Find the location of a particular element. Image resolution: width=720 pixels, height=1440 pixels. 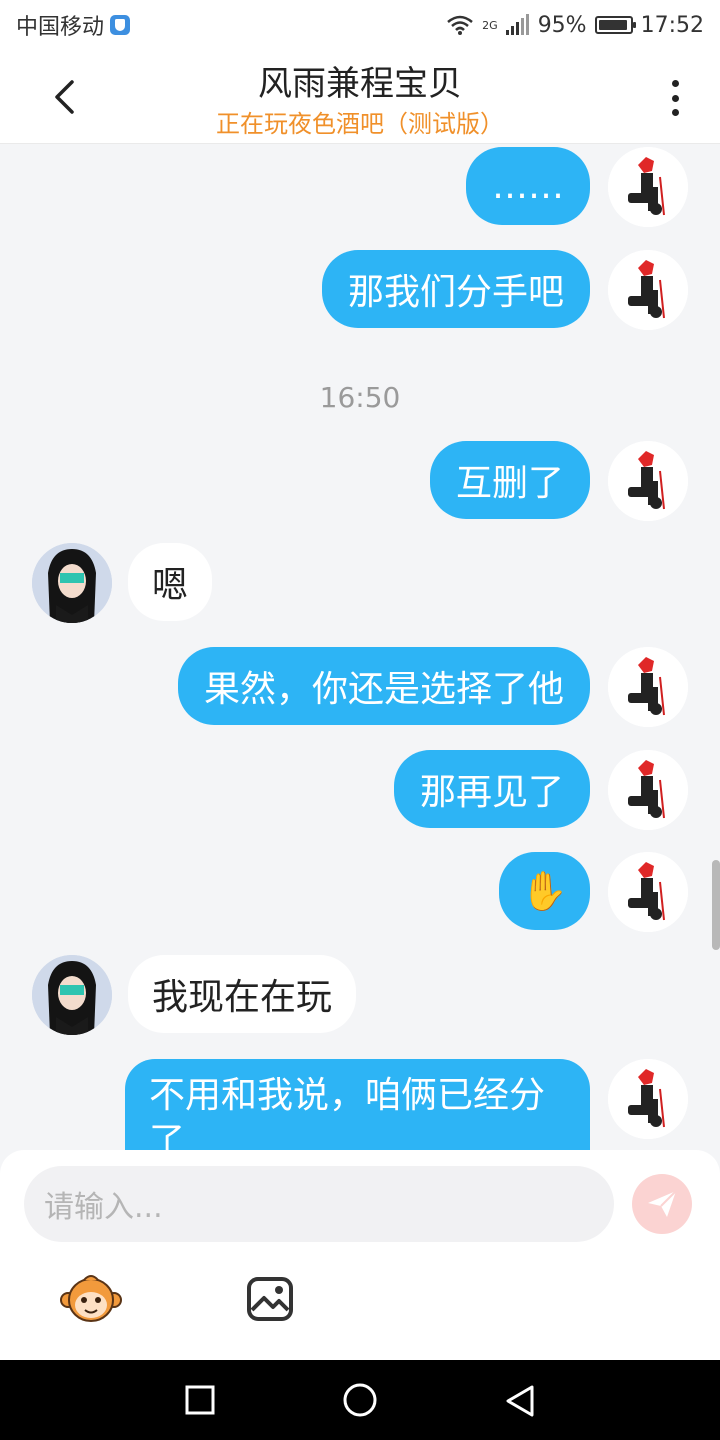

message-bubble-outgoing: ✋ is located at coordinates (544, 891).